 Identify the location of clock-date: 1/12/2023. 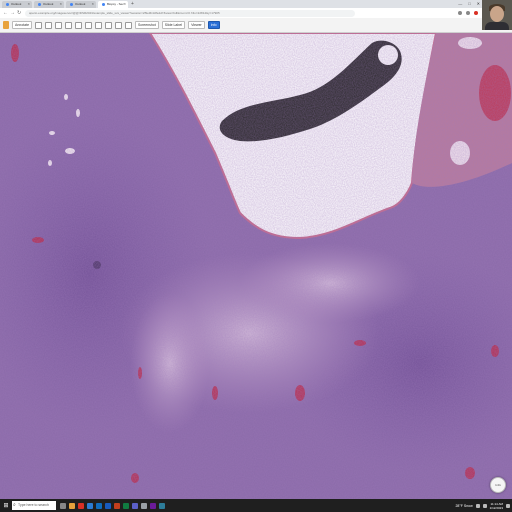
(496, 507).